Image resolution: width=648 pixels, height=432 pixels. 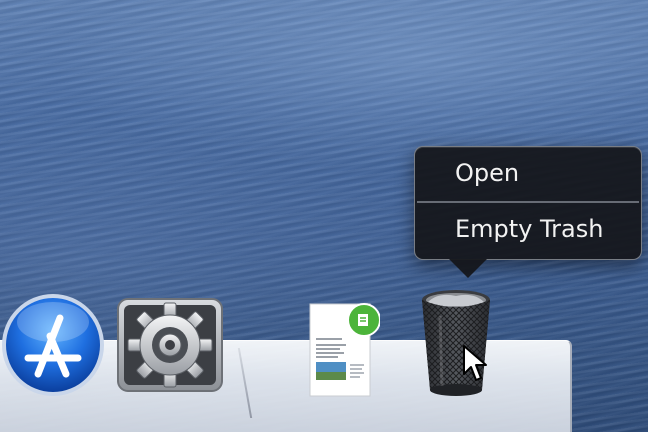 I want to click on gear-icon, so click(x=170, y=345).